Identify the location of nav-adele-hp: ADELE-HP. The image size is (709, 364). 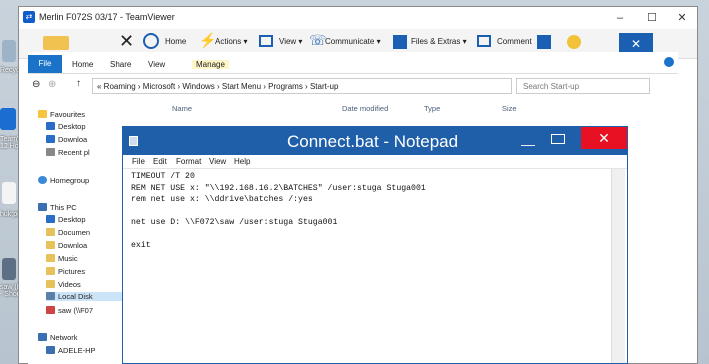
(71, 350).